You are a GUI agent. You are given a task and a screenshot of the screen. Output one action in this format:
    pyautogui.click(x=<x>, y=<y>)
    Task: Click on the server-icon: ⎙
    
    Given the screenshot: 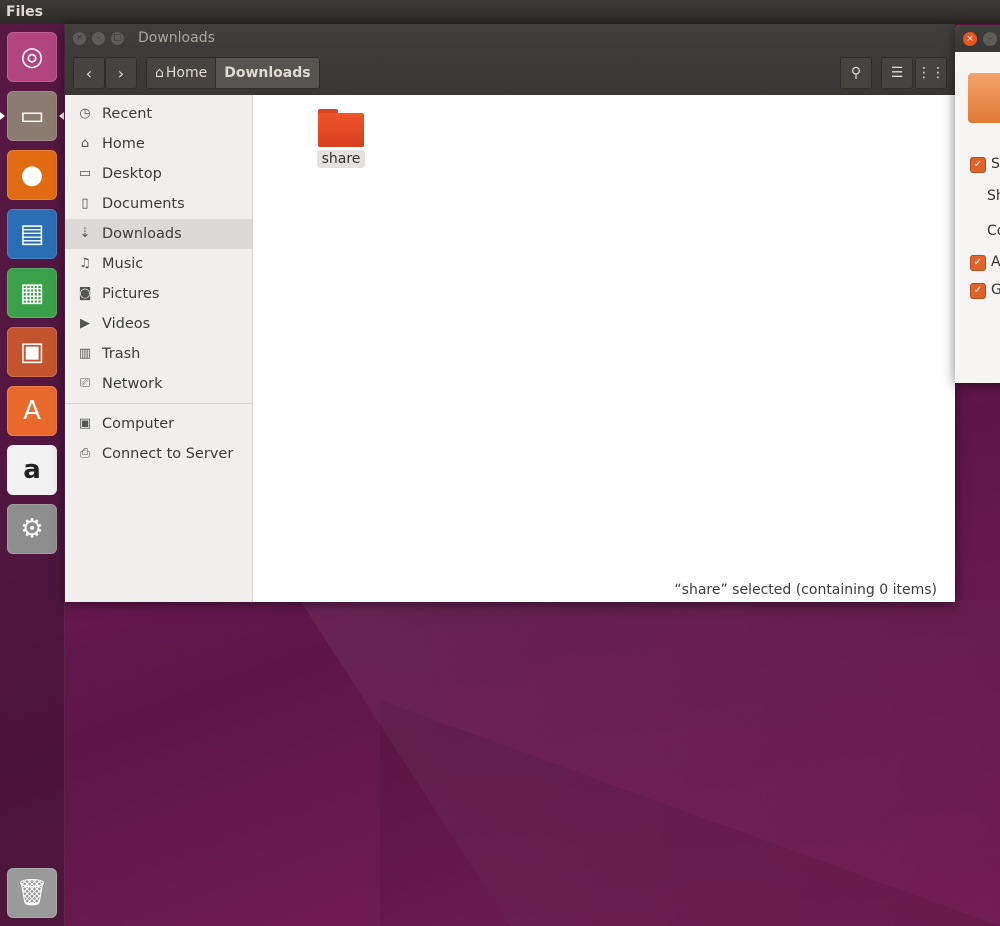 What is the action you would take?
    pyautogui.click(x=85, y=453)
    